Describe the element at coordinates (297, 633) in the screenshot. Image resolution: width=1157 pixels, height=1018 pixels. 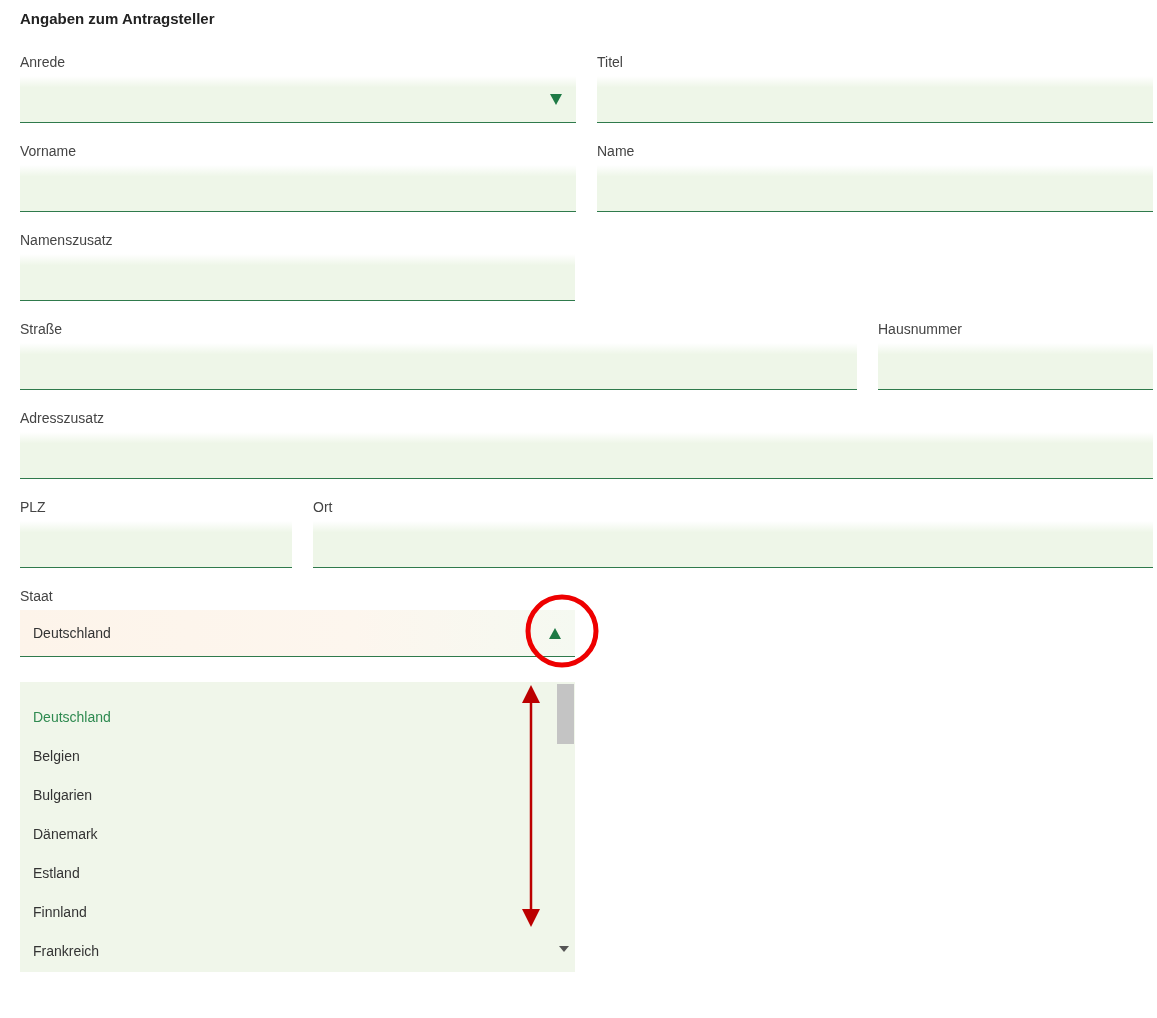
I see `select-field: Deutschland` at that location.